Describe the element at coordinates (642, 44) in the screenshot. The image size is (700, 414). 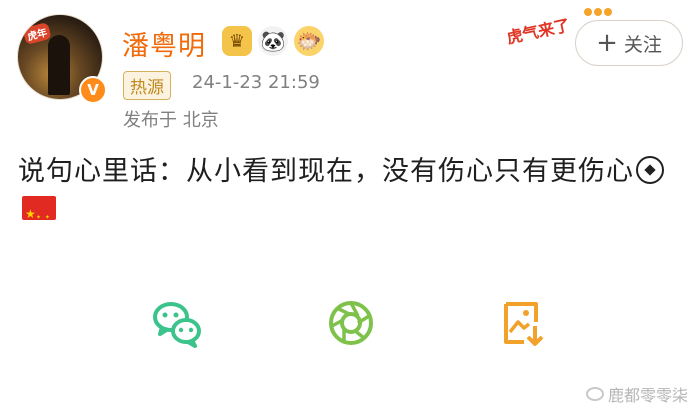
I see `follow-label: 关注` at that location.